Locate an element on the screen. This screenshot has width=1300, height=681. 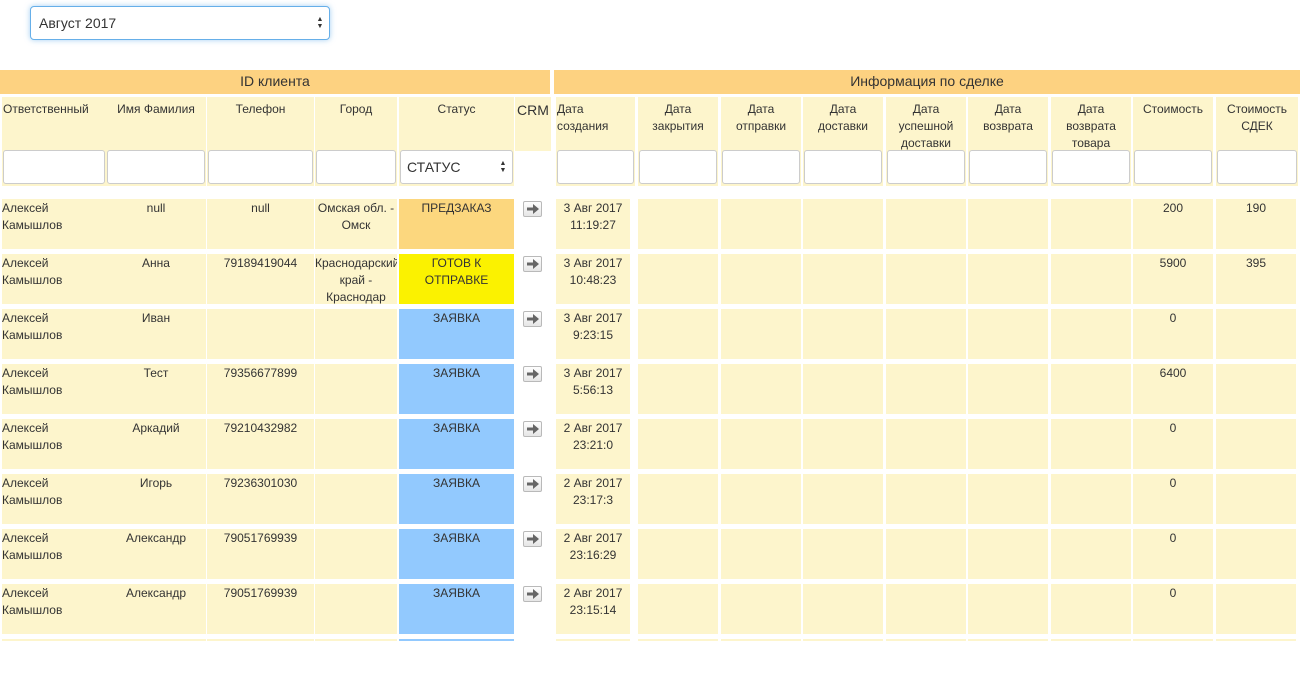
cell-phone: 79210432982 is located at coordinates (260, 444).